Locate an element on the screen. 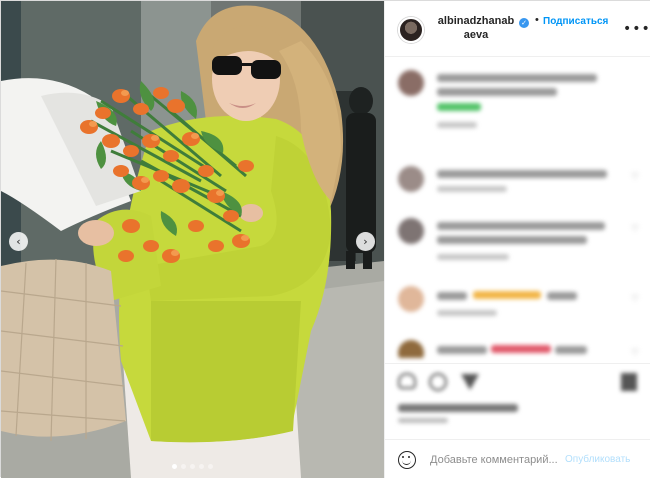 This screenshot has width=650, height=478. carousel-next-button: › is located at coordinates (365, 241).